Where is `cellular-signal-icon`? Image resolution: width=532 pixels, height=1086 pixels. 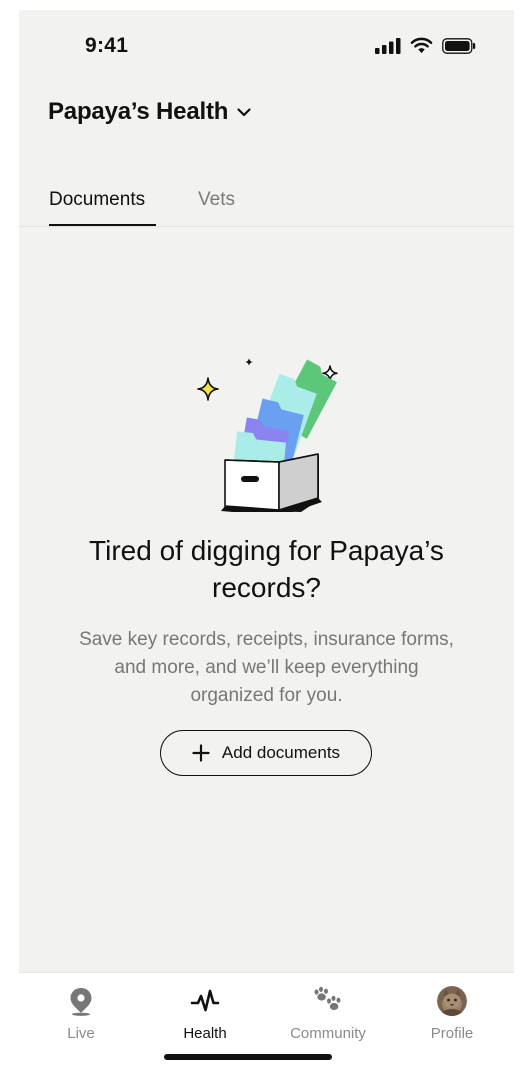
cellular-signal-icon is located at coordinates (388, 45).